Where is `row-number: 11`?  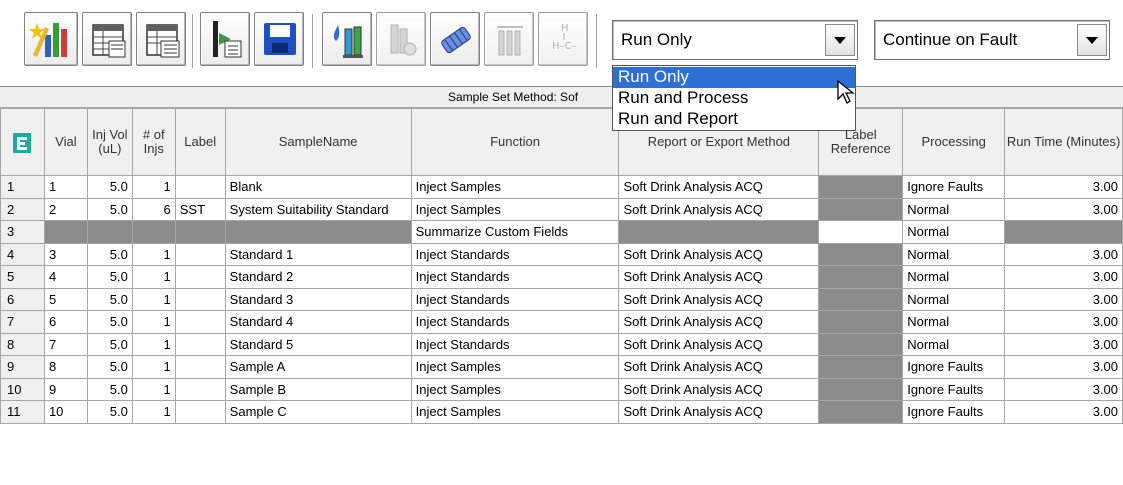
row-number: 11 is located at coordinates (22, 412).